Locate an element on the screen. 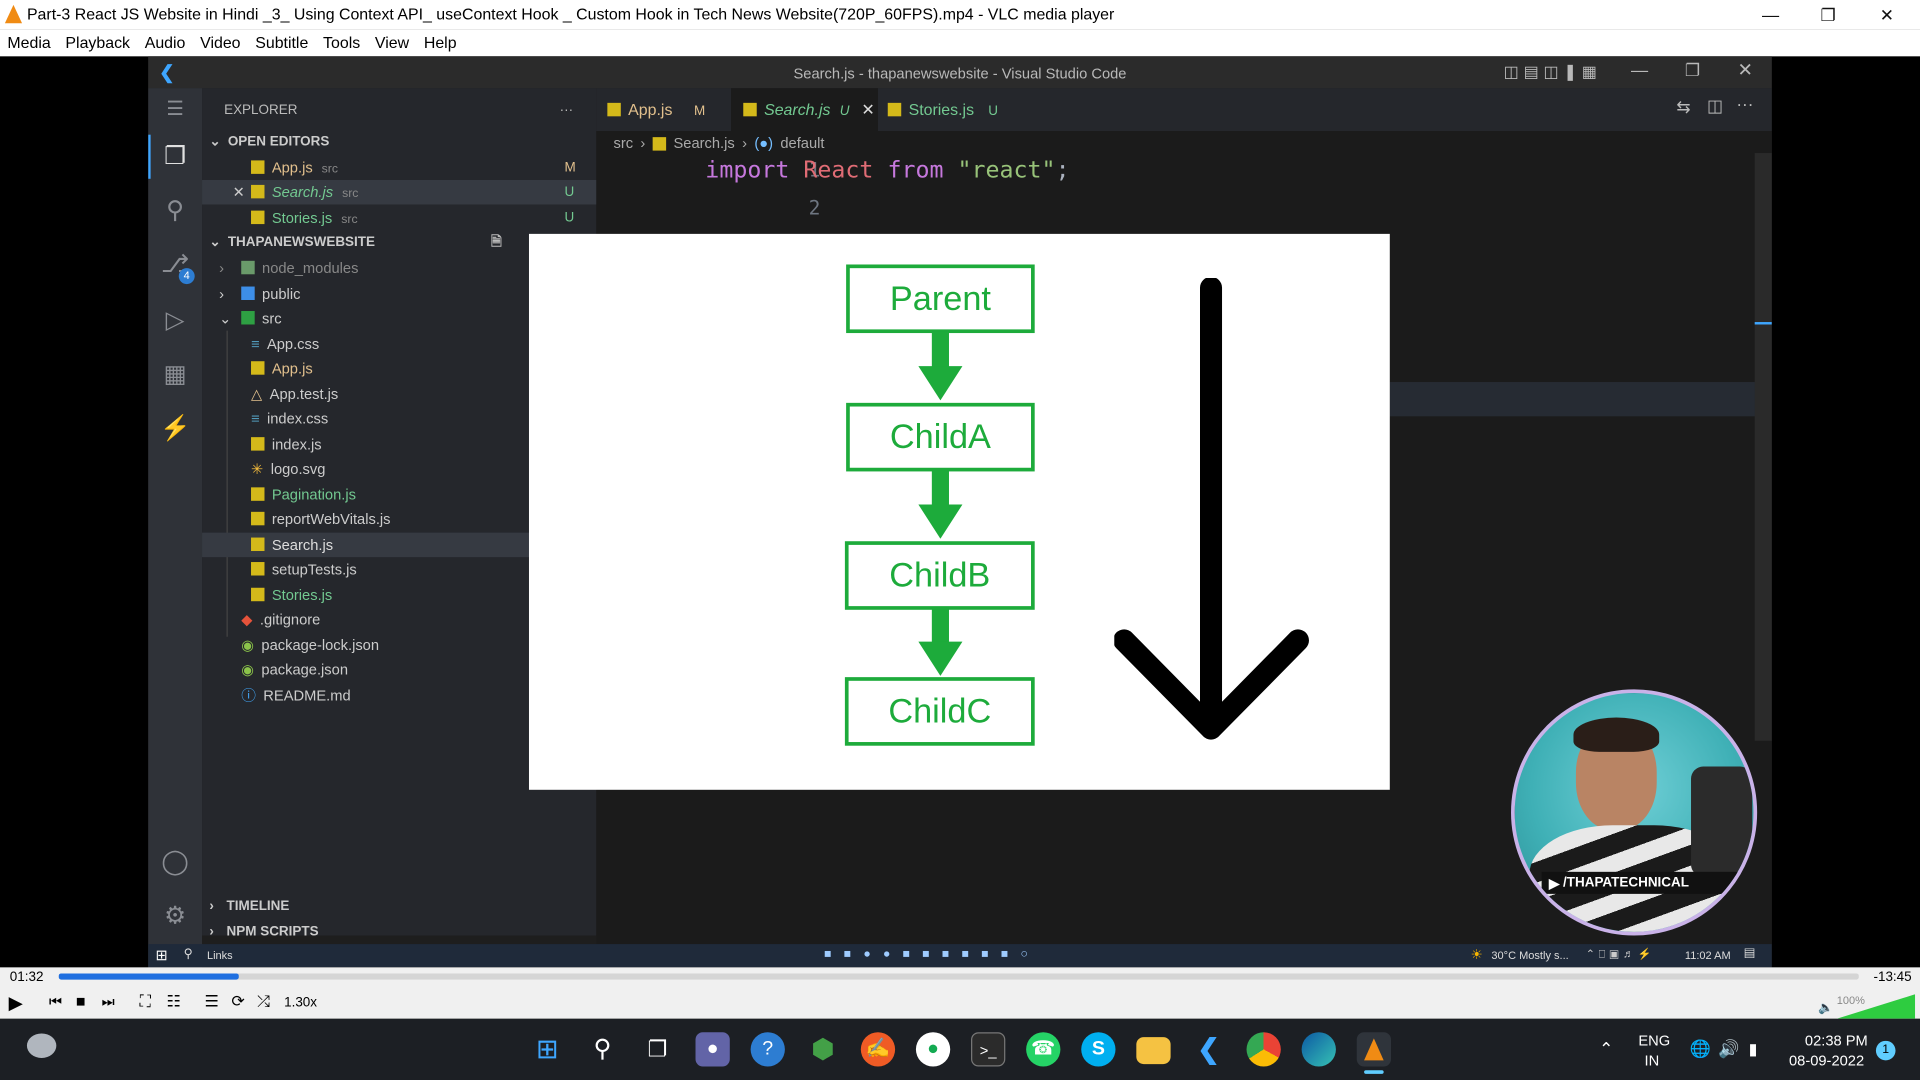  vlc-taskbar-icon is located at coordinates (1374, 1049).